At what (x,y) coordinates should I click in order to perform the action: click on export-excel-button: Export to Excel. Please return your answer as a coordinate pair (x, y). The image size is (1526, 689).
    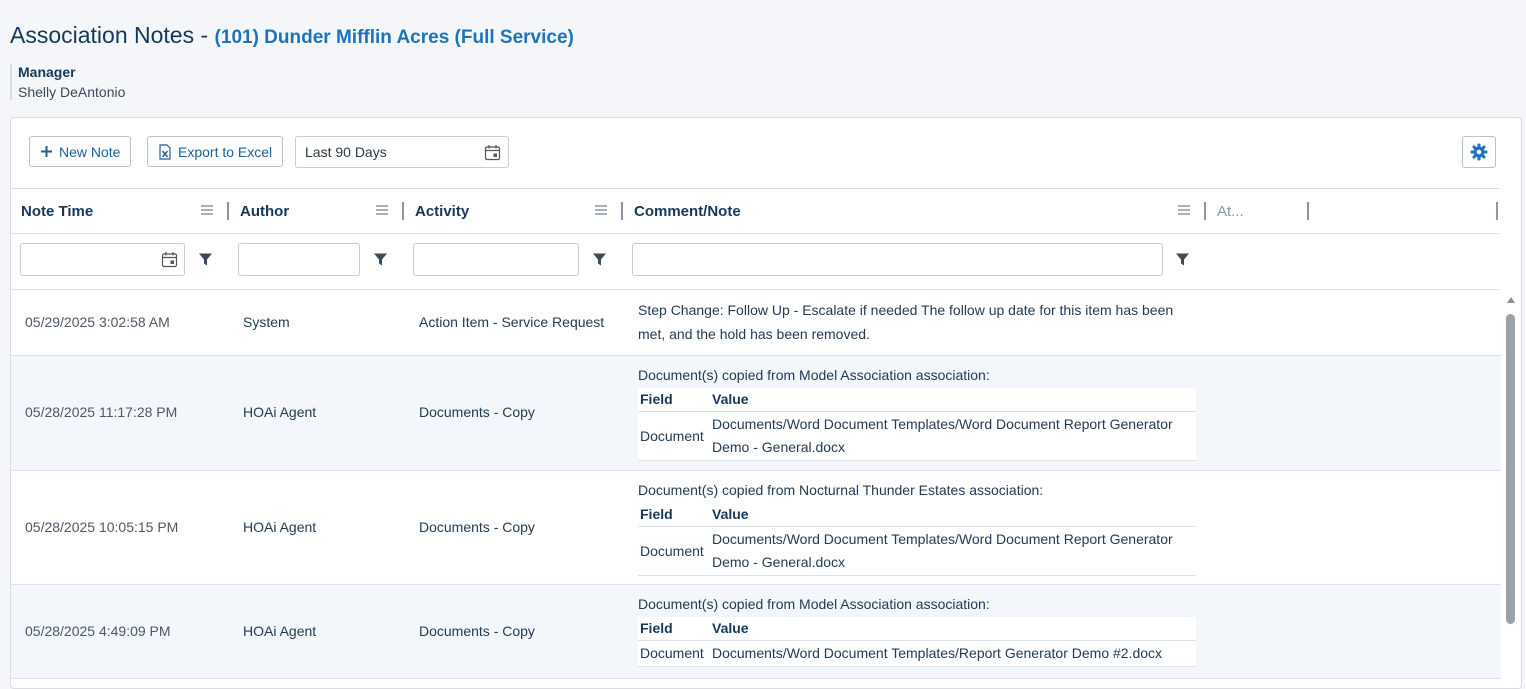
    Looking at the image, I should click on (215, 151).